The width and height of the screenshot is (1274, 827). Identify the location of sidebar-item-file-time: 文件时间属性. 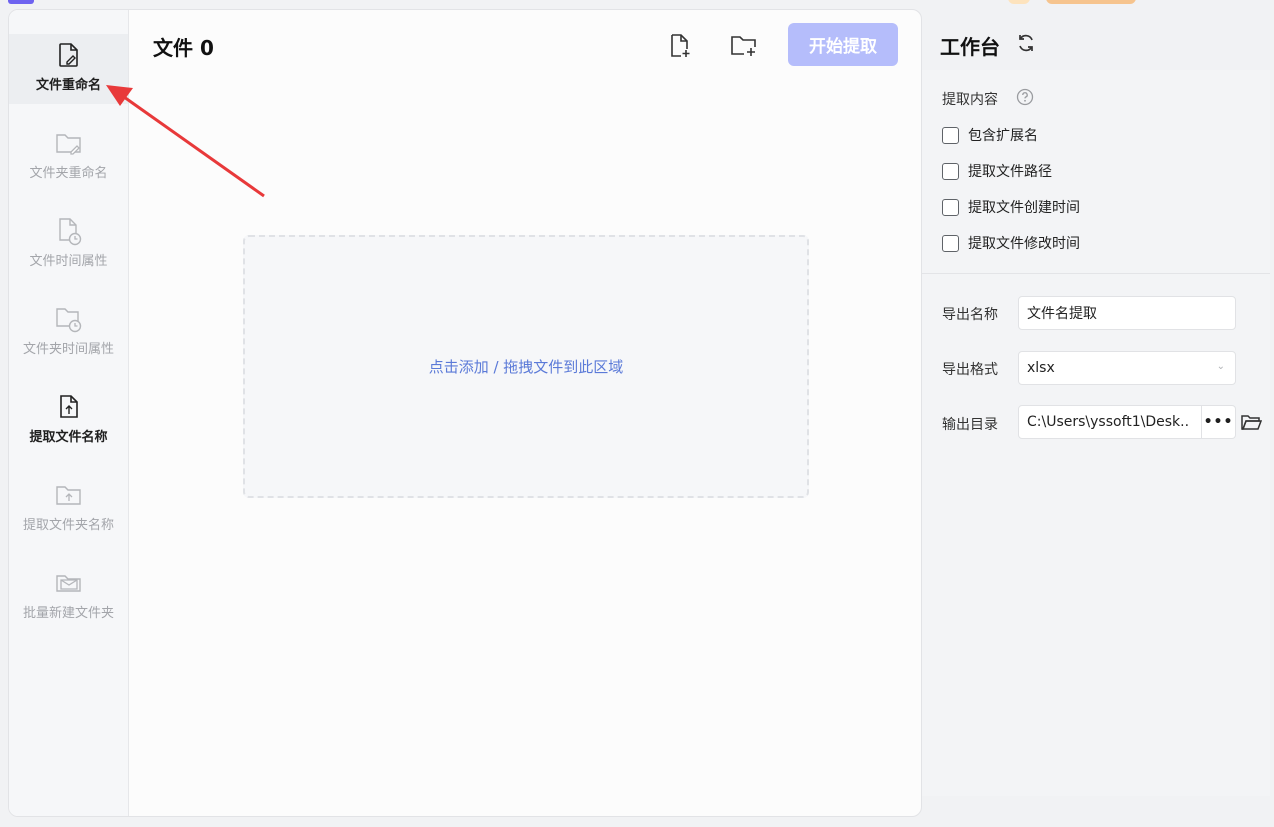
(68, 245).